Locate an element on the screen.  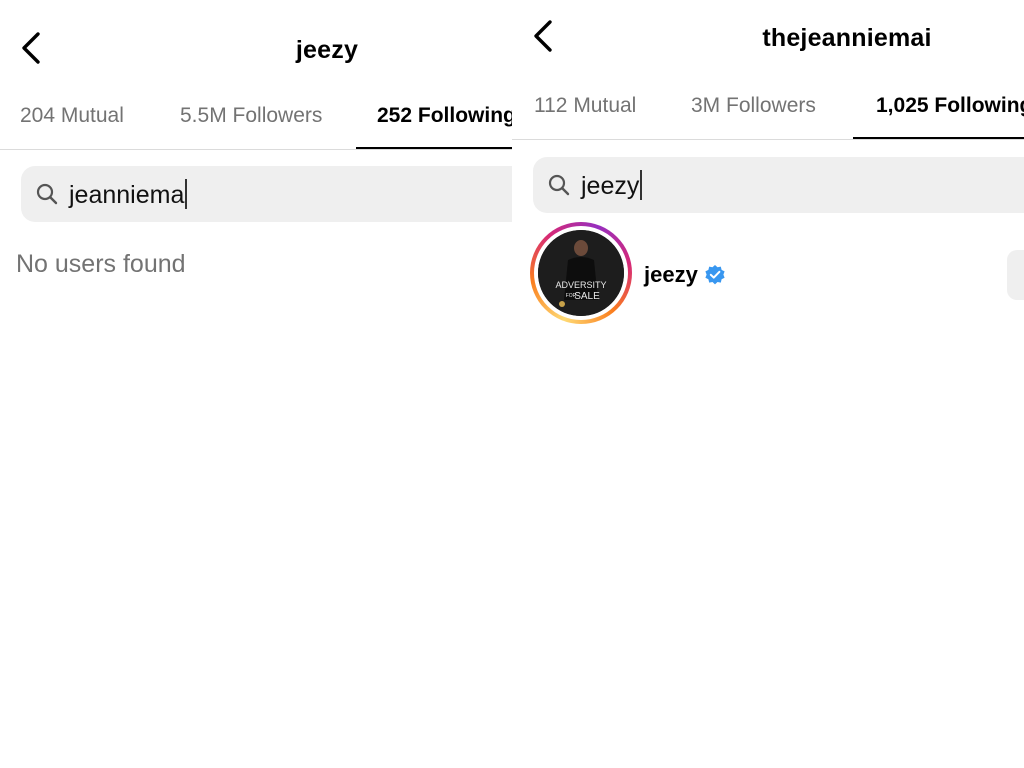
search-input: jeanniema is located at coordinates (128, 194).